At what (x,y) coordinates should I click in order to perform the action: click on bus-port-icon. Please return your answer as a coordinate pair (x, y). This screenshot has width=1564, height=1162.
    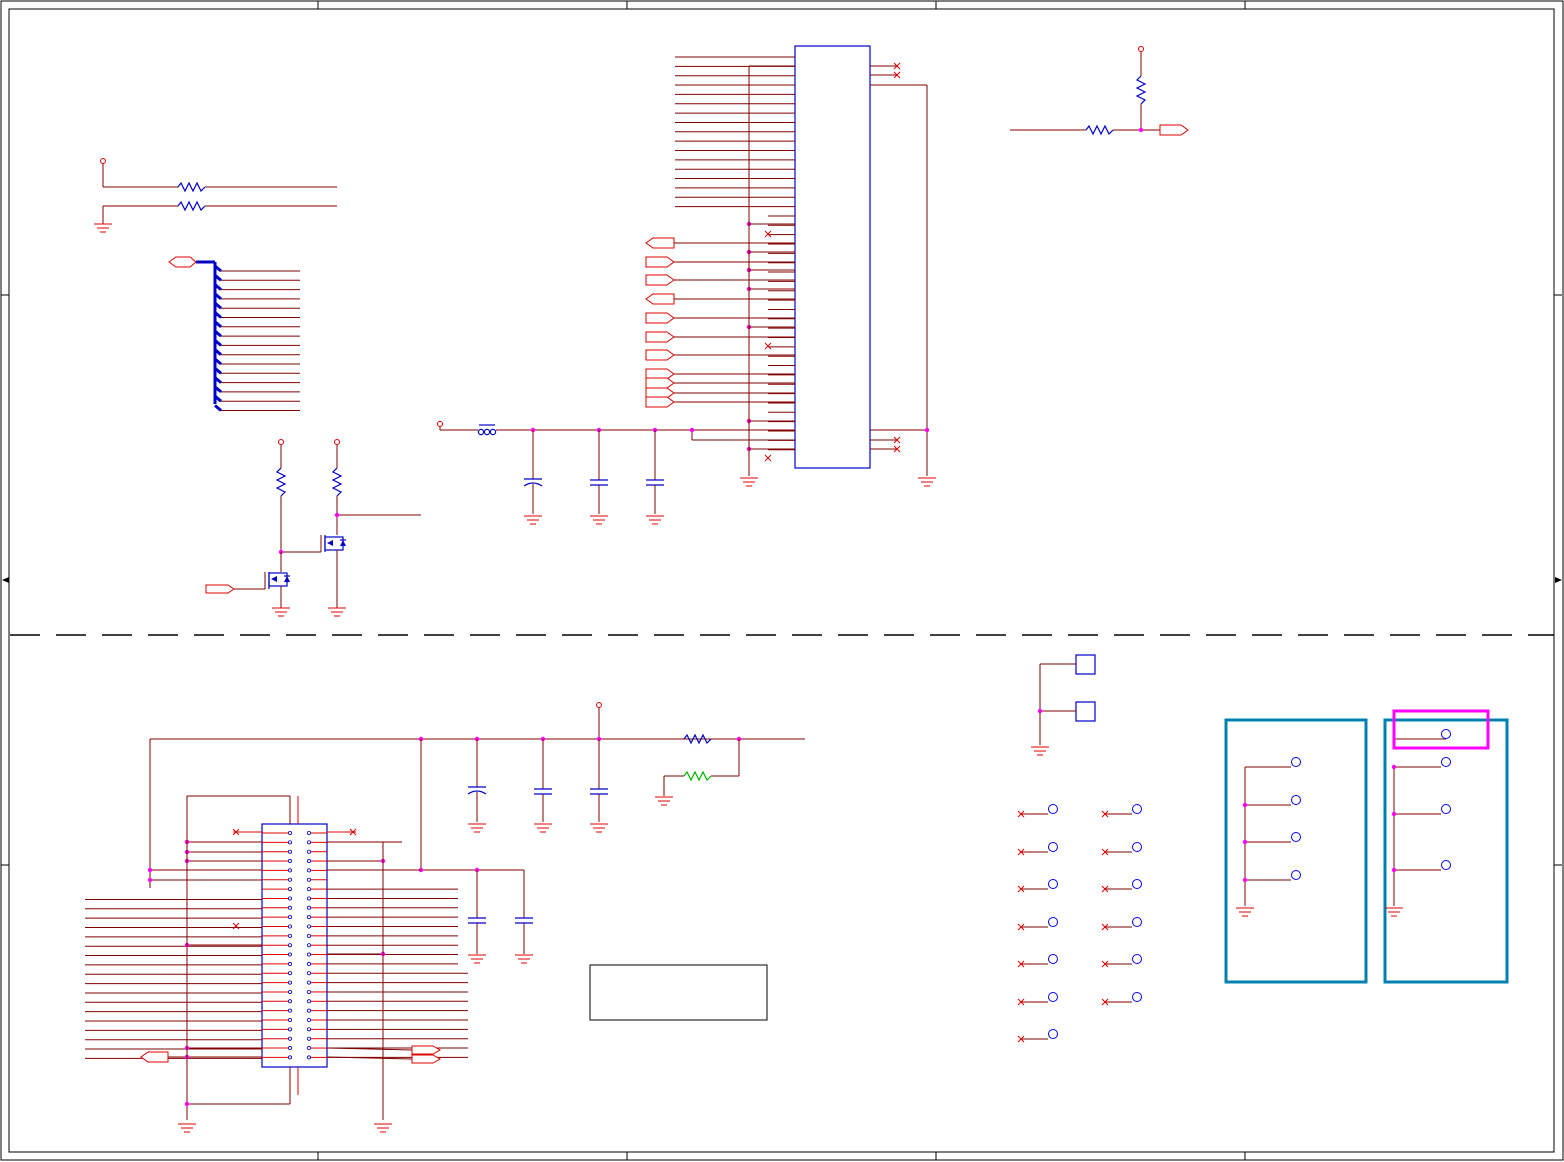
    Looking at the image, I should click on (182, 262).